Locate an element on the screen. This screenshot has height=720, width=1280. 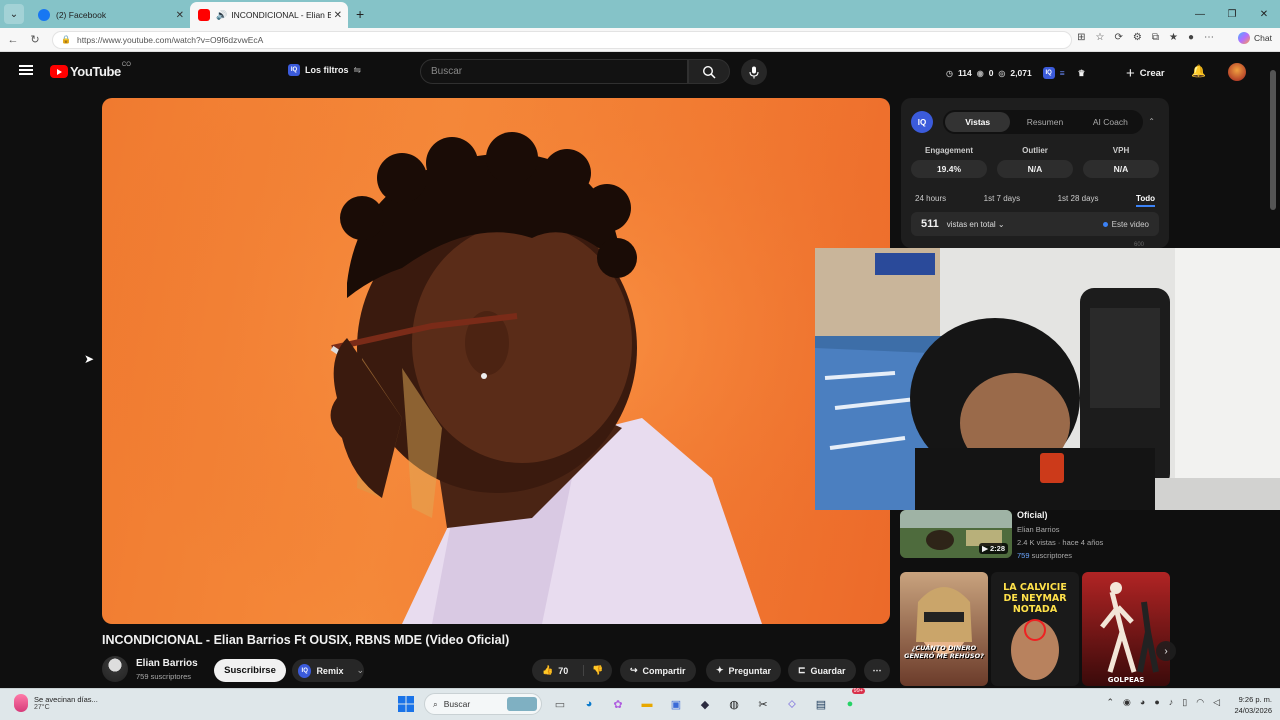
views-dropdown: vistas en total ⌄ is located at coordinates (976, 224).